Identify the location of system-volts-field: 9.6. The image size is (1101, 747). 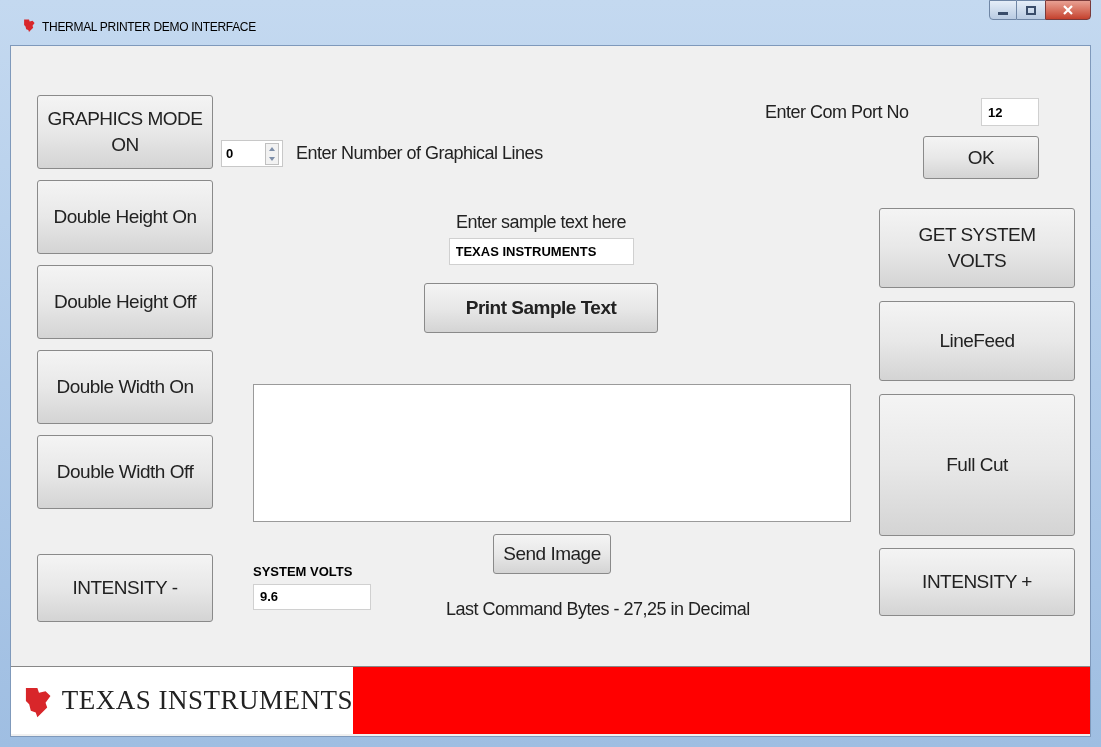
(312, 596).